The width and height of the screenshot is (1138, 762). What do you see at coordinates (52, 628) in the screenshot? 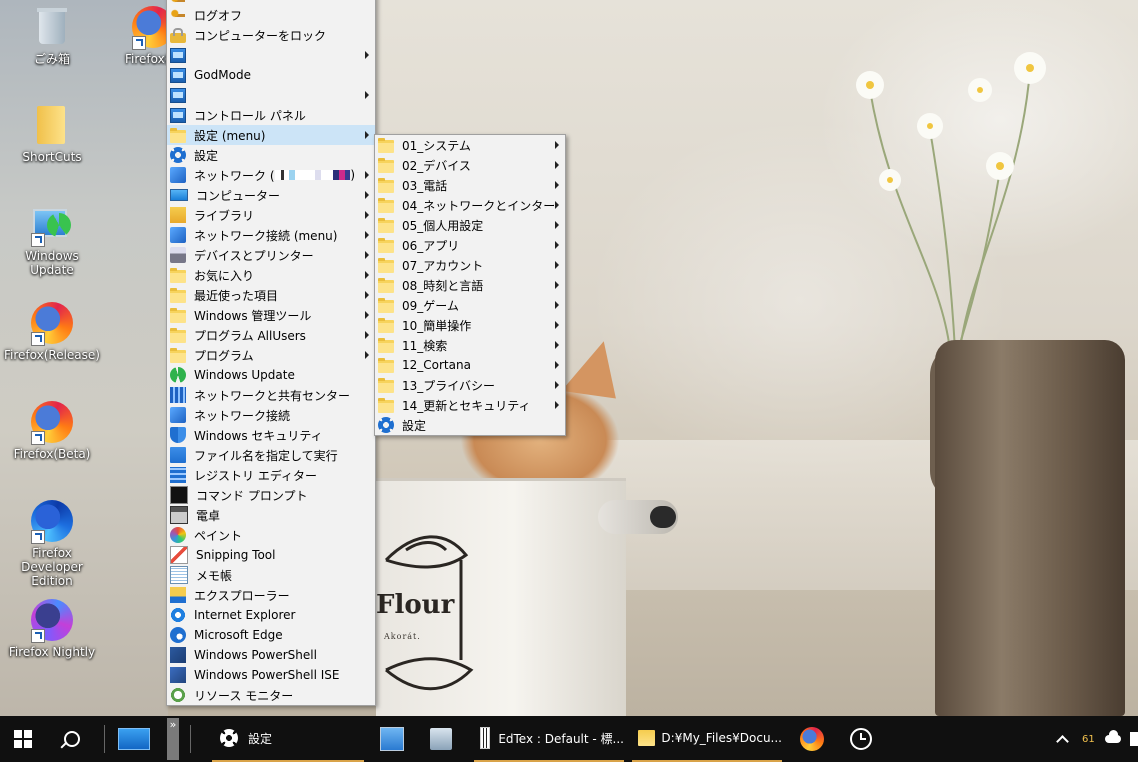
I see `desktop-icon-firefox-nightly: Firefox Nightly` at bounding box center [52, 628].